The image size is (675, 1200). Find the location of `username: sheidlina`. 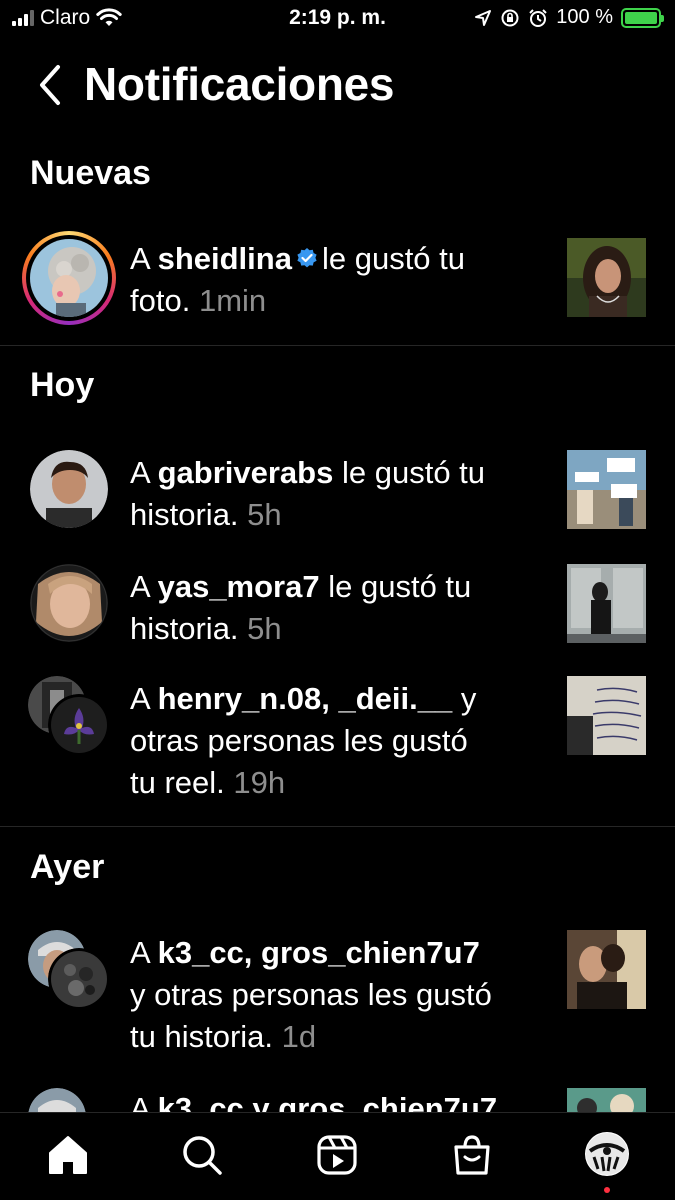

username: sheidlina is located at coordinates (225, 258).